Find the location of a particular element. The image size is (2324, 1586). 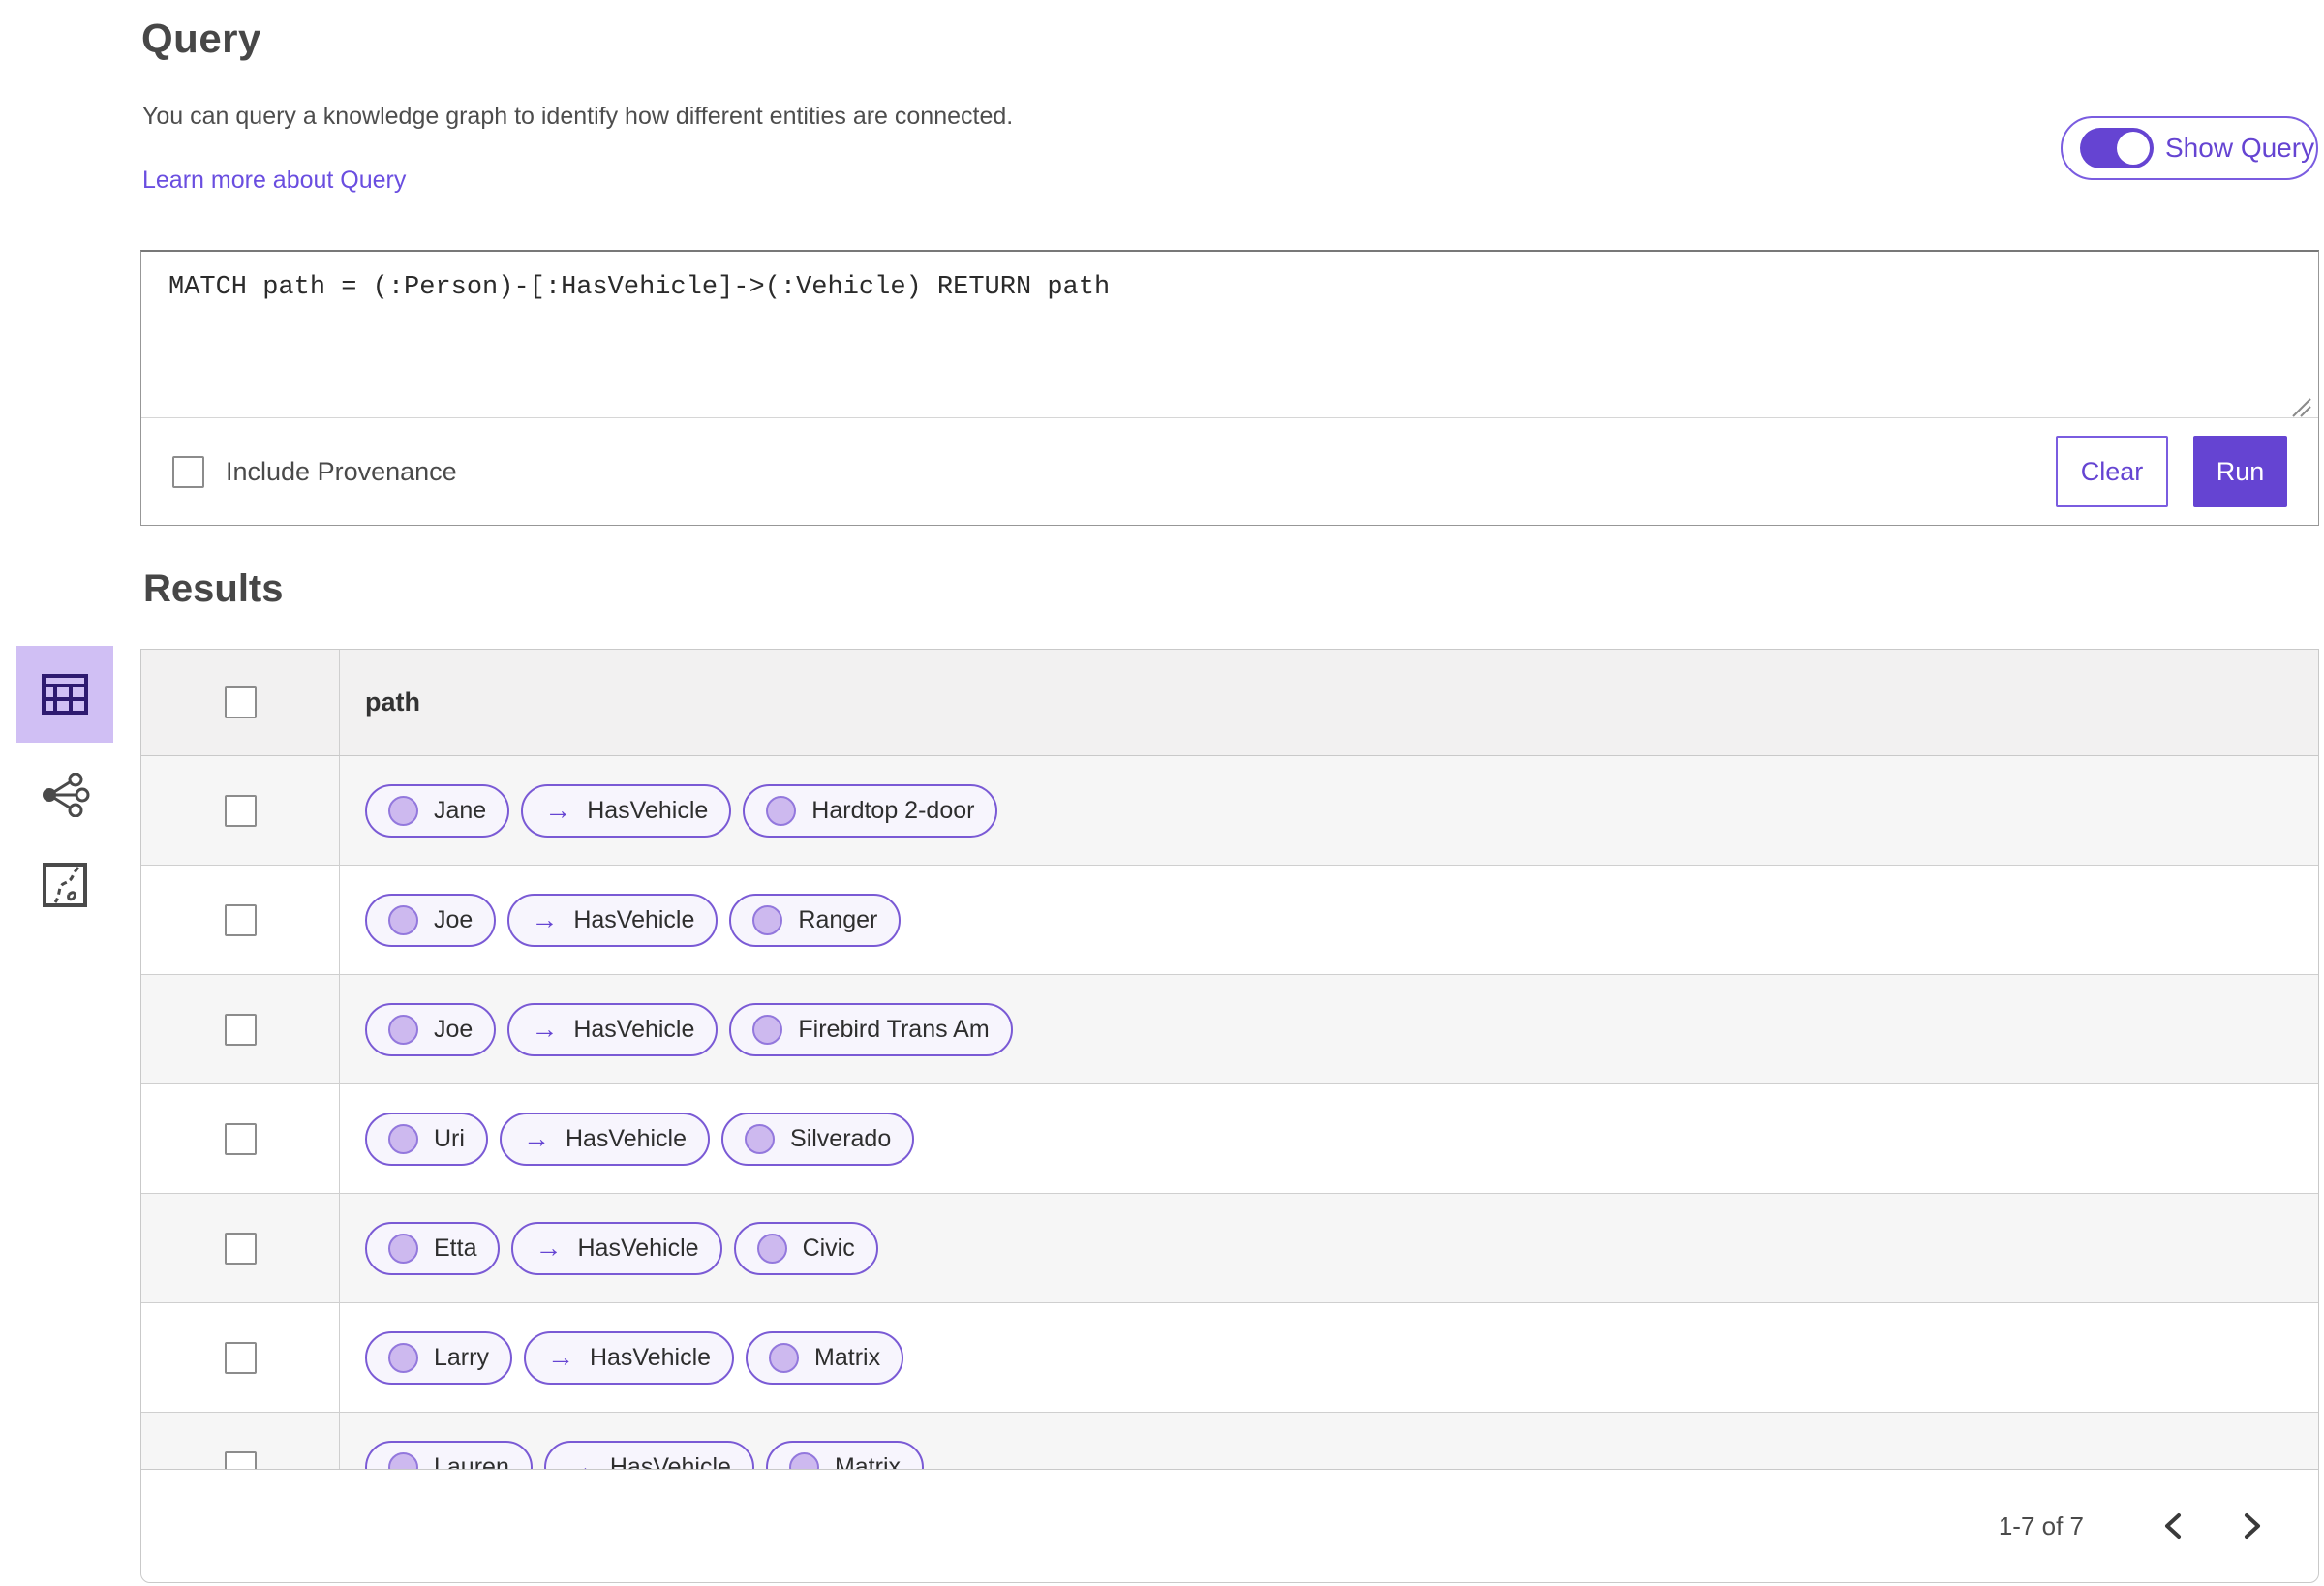

row-path-cell: Joe → HasVehicle Firebird Trans Am is located at coordinates (1329, 1029).